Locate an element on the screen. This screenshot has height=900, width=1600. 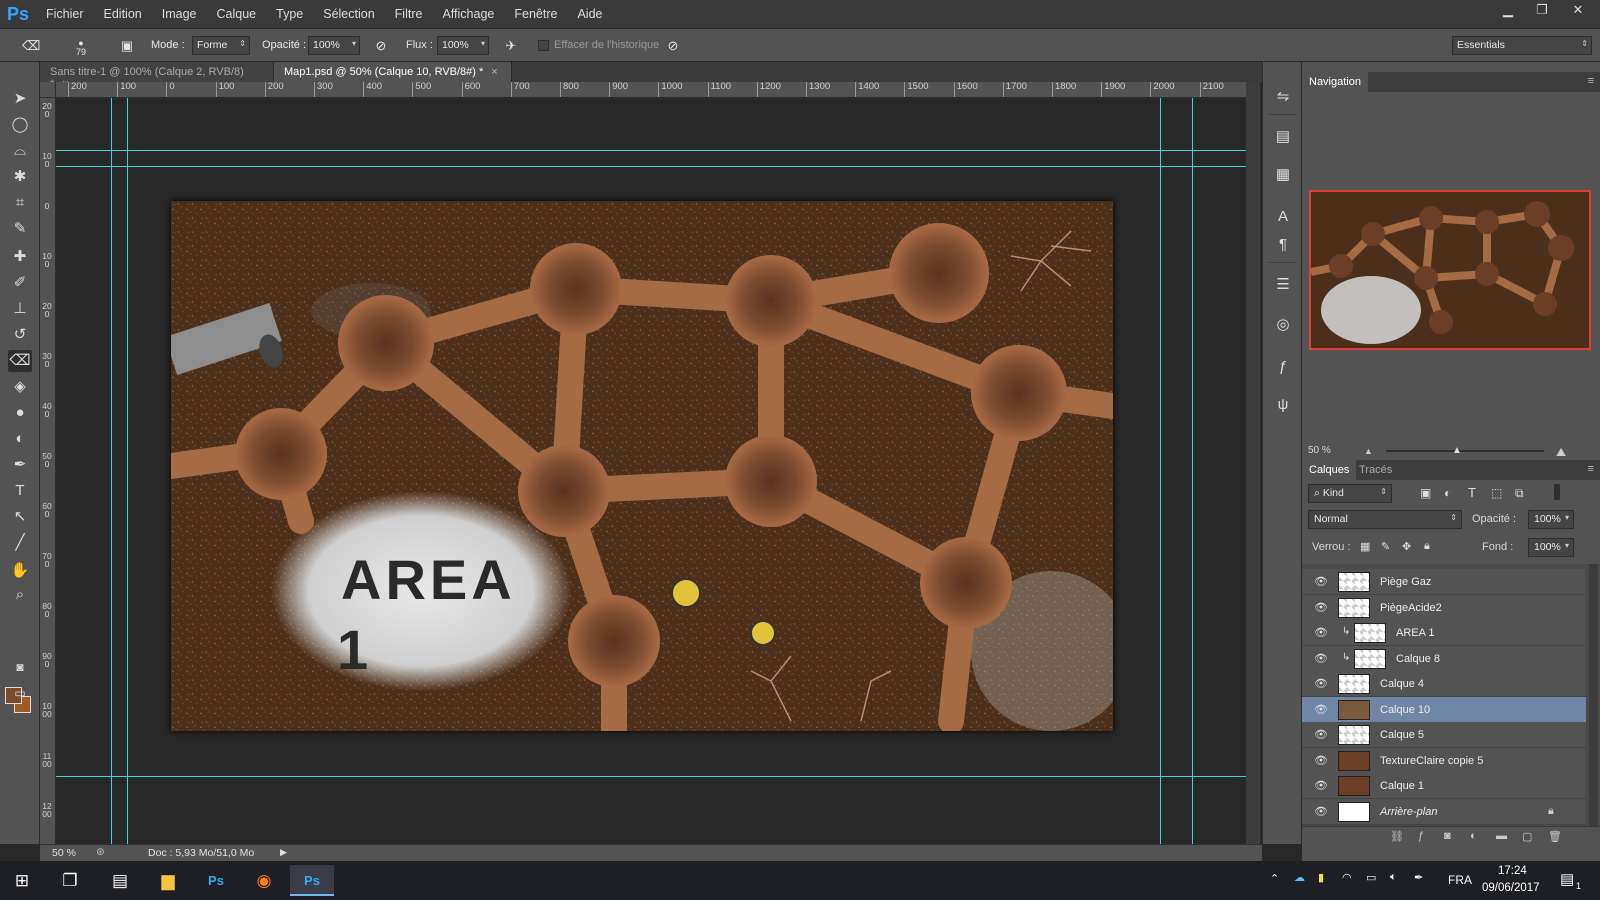
path-selection-icon: ↖ is located at coordinates (20, 517).